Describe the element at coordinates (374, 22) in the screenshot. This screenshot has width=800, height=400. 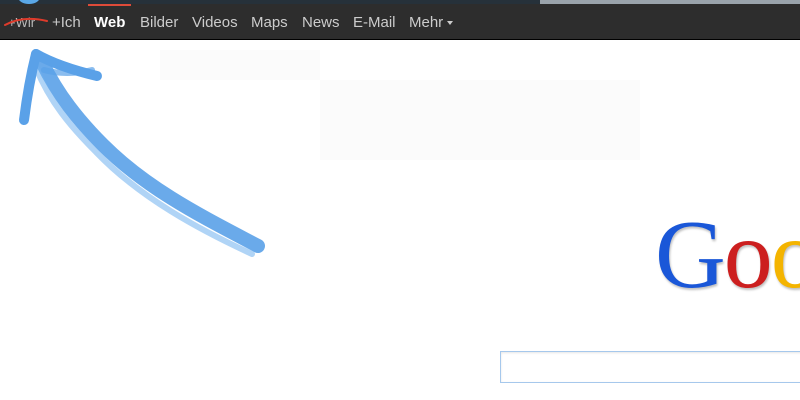
I see `nav-item-email: E-Mail` at that location.